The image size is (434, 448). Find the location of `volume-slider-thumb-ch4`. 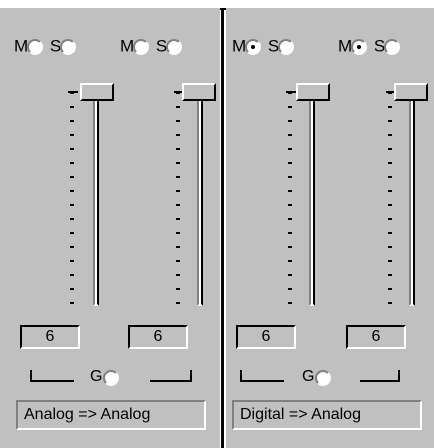

volume-slider-thumb-ch4 is located at coordinates (411, 92).